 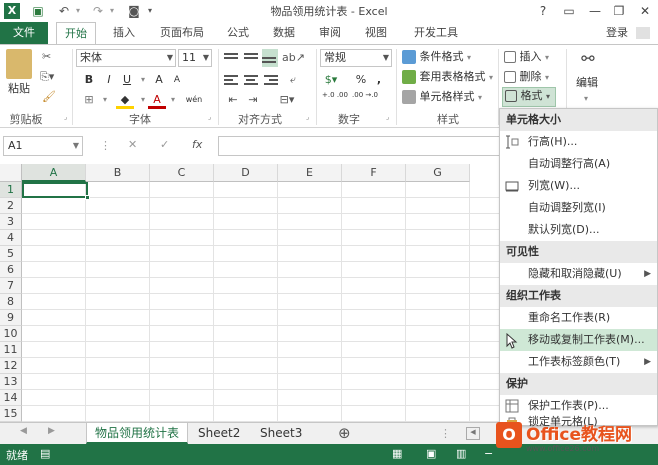 What do you see at coordinates (232, 80) in the screenshot?
I see `align-left-icon` at bounding box center [232, 80].